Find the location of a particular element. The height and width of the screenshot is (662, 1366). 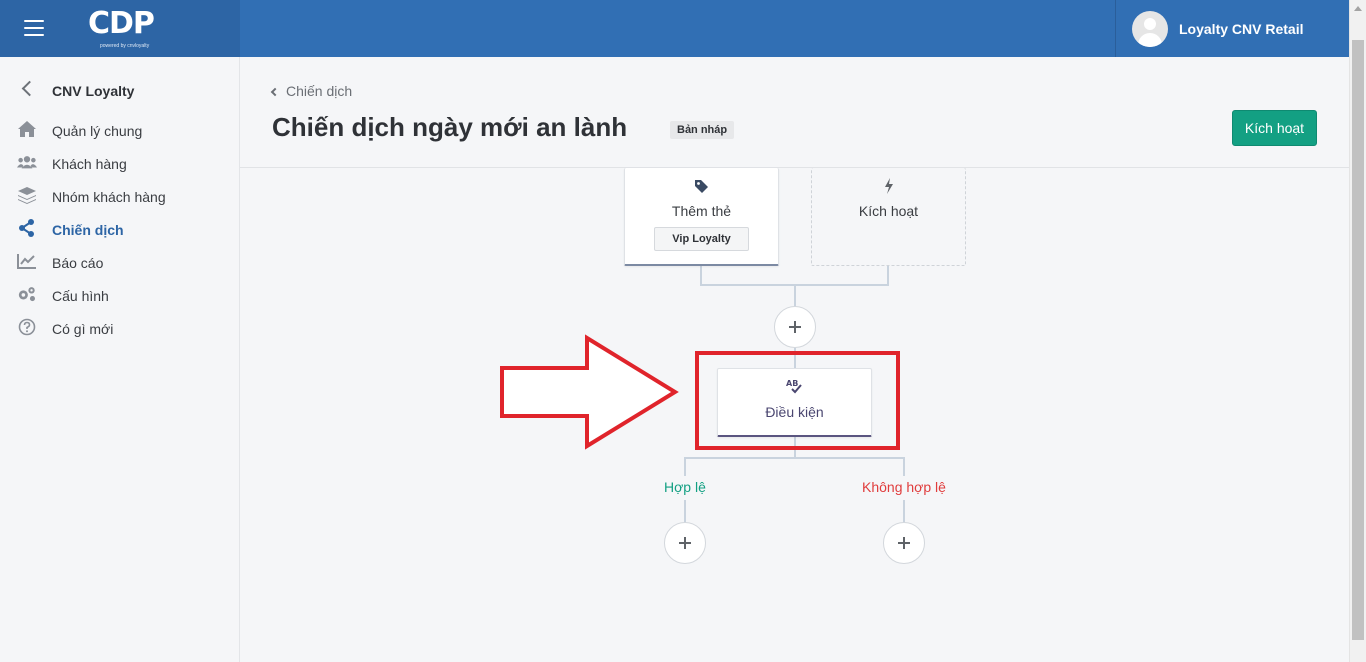

breadcrumb-label: Chiến dịch is located at coordinates (319, 91).